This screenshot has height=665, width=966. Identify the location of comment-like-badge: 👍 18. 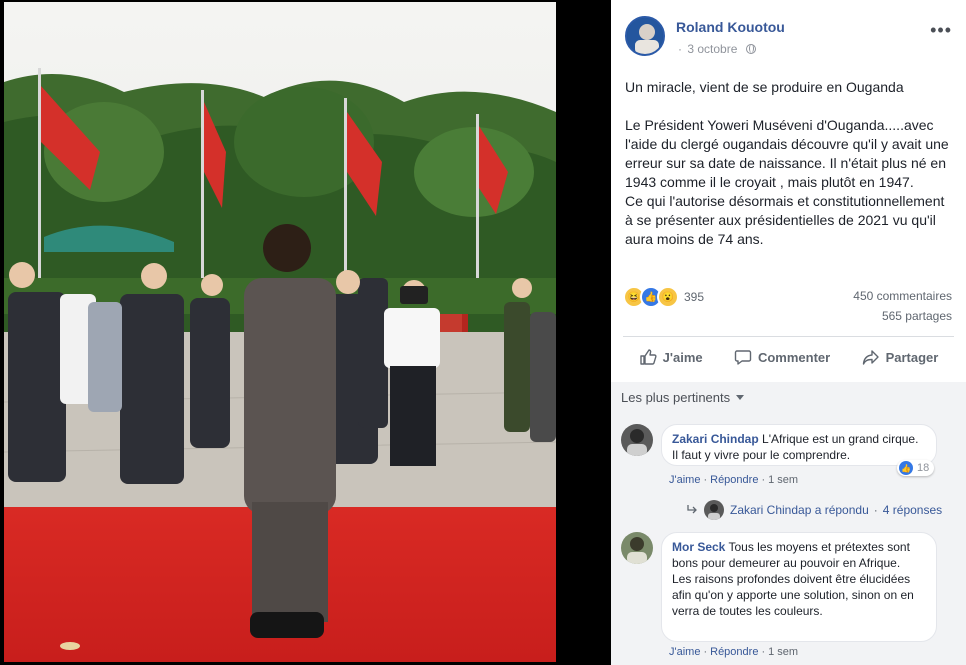
(916, 468).